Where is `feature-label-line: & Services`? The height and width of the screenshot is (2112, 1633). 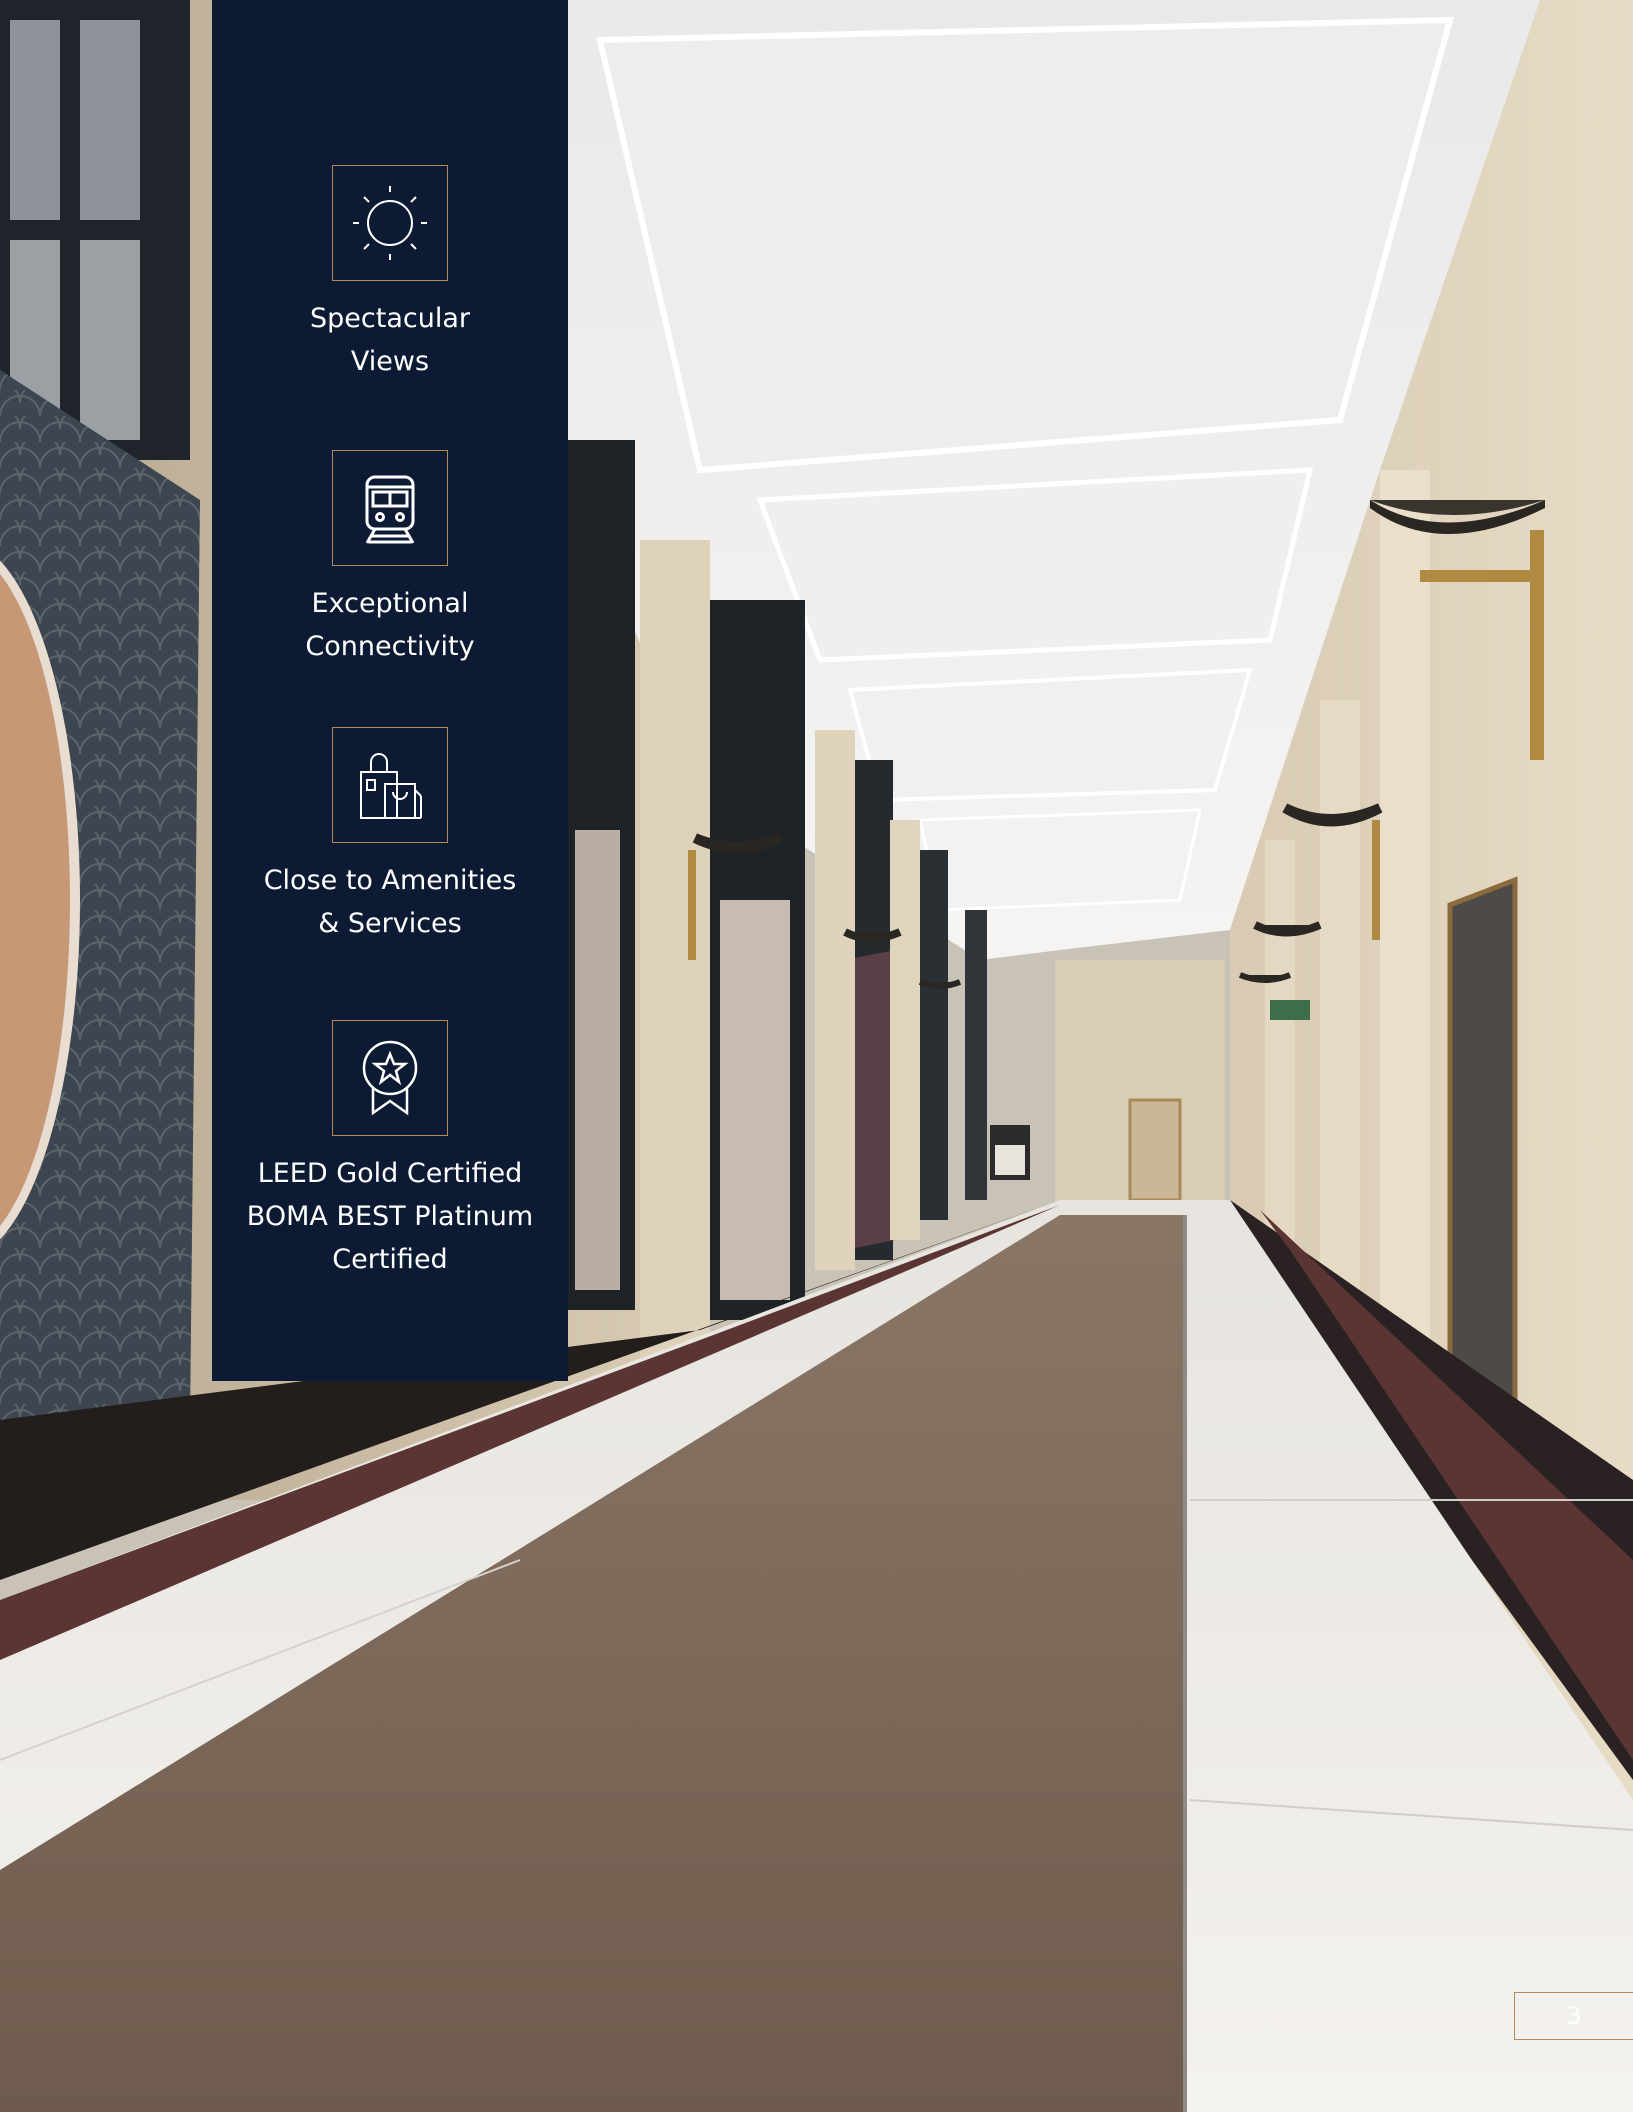 feature-label-line: & Services is located at coordinates (390, 923).